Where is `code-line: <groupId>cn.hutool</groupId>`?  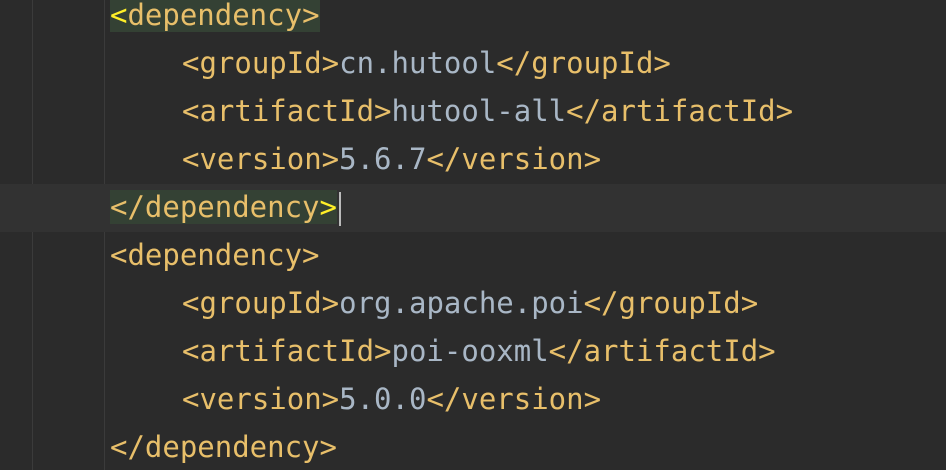 code-line: <groupId>cn.hutool</groupId> is located at coordinates (473, 64).